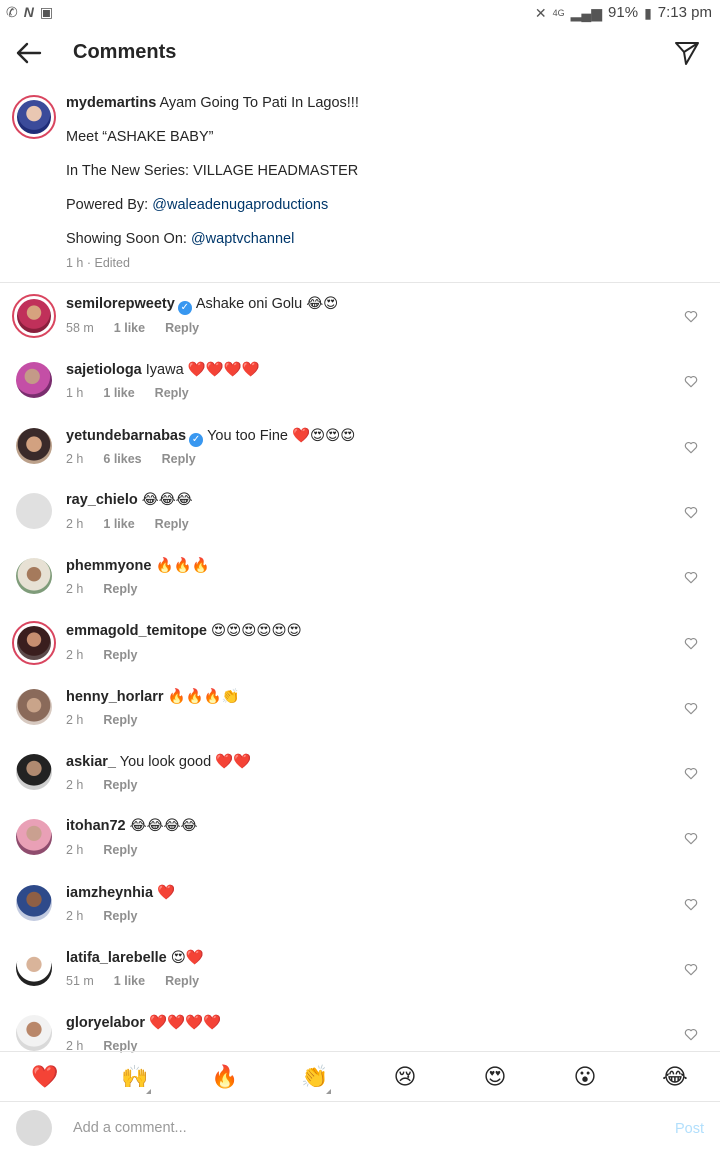  I want to click on emoji-cry: 😢, so click(405, 1077).